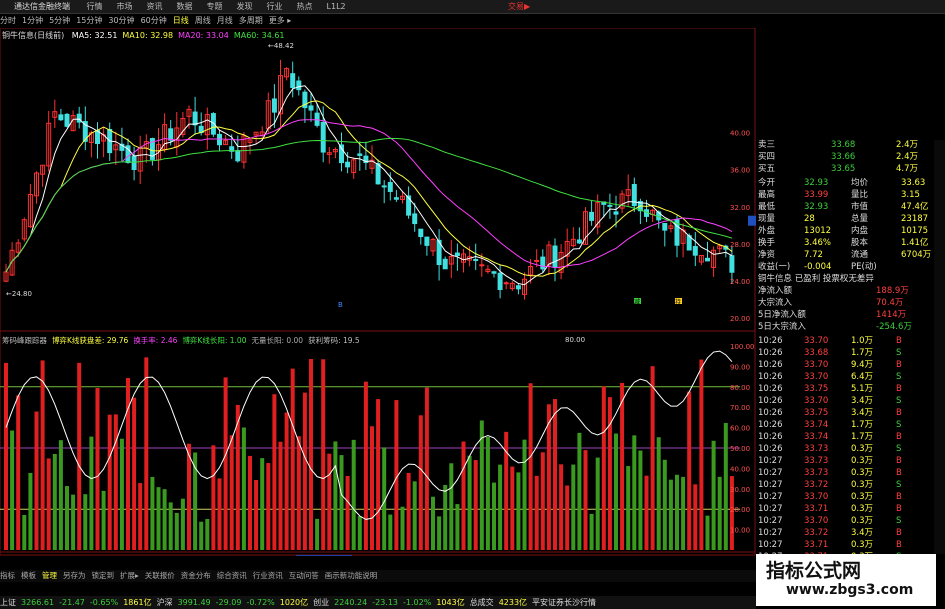 The width and height of the screenshot is (945, 609). What do you see at coordinates (28, 575) in the screenshot?
I see `indicator-tab: 模板` at bounding box center [28, 575].